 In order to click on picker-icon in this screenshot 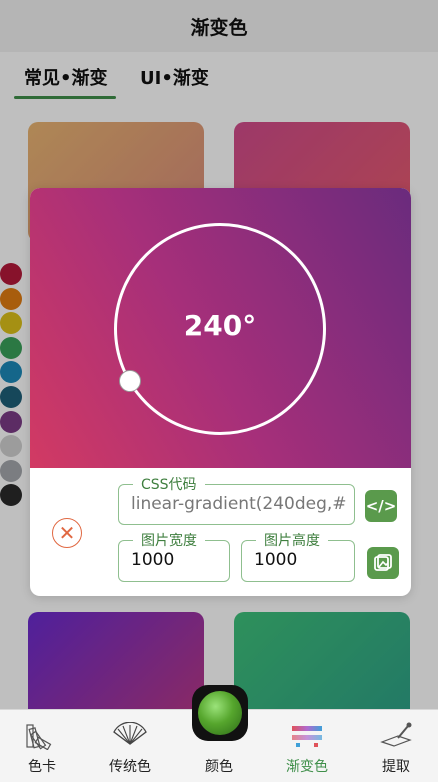, I will do `click(396, 735)`.